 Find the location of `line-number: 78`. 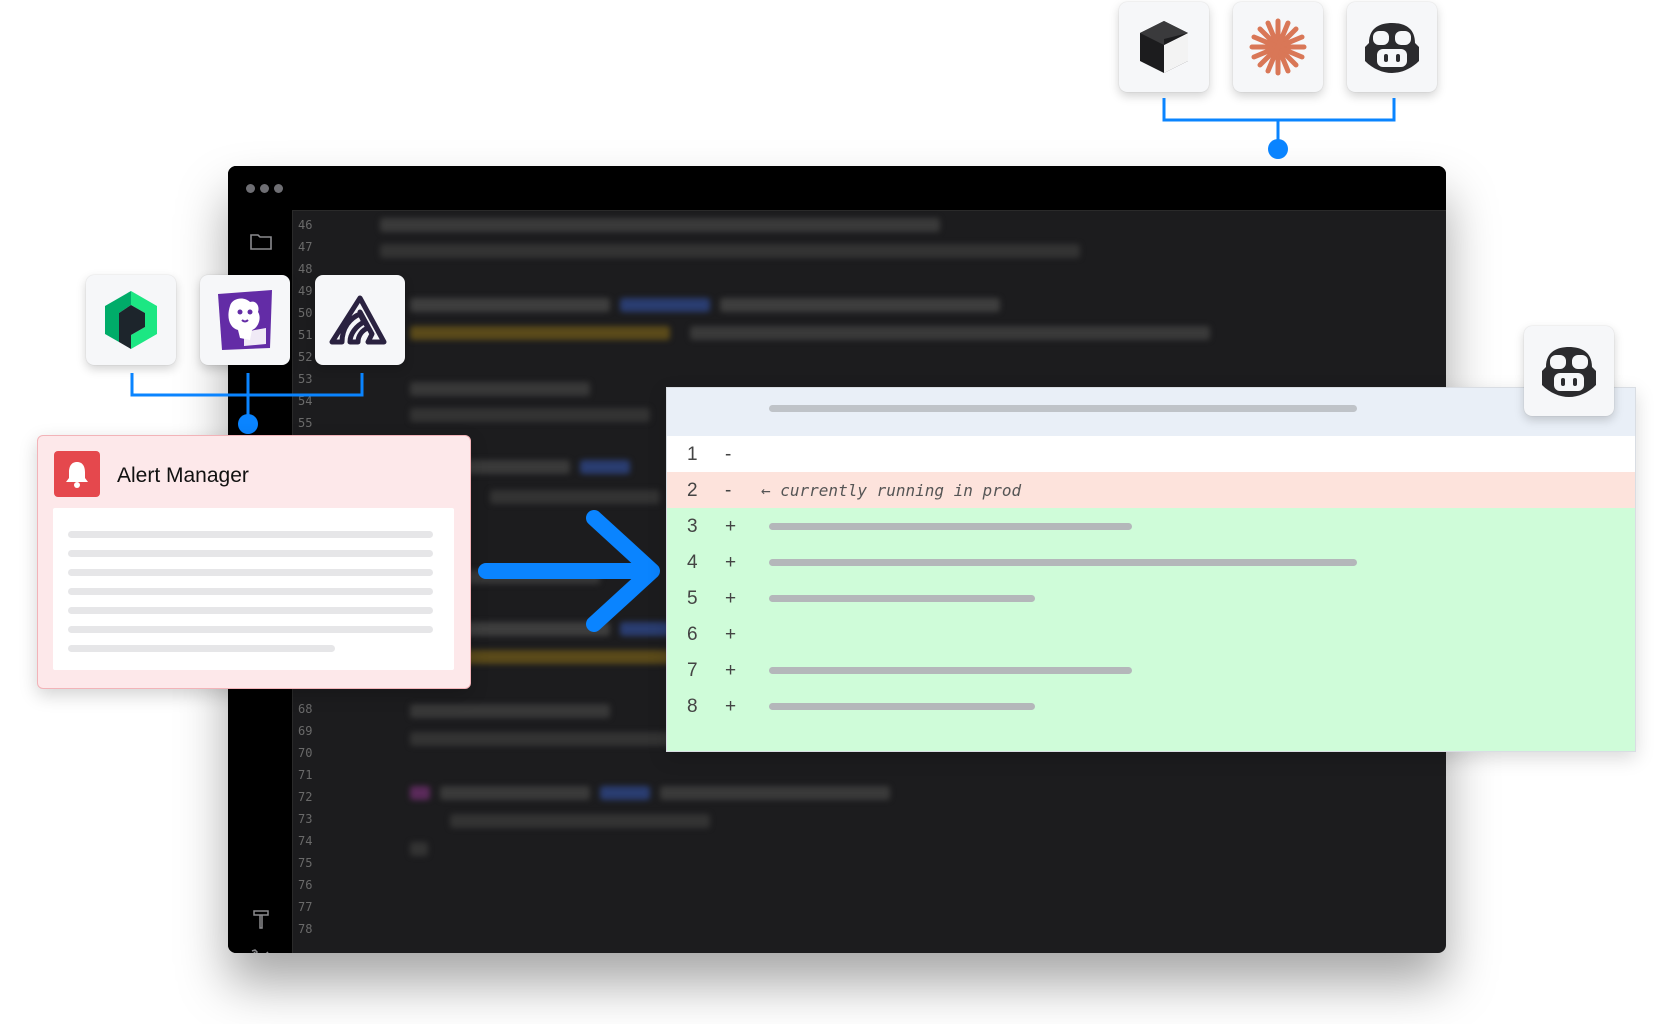

line-number: 78 is located at coordinates (305, 929).